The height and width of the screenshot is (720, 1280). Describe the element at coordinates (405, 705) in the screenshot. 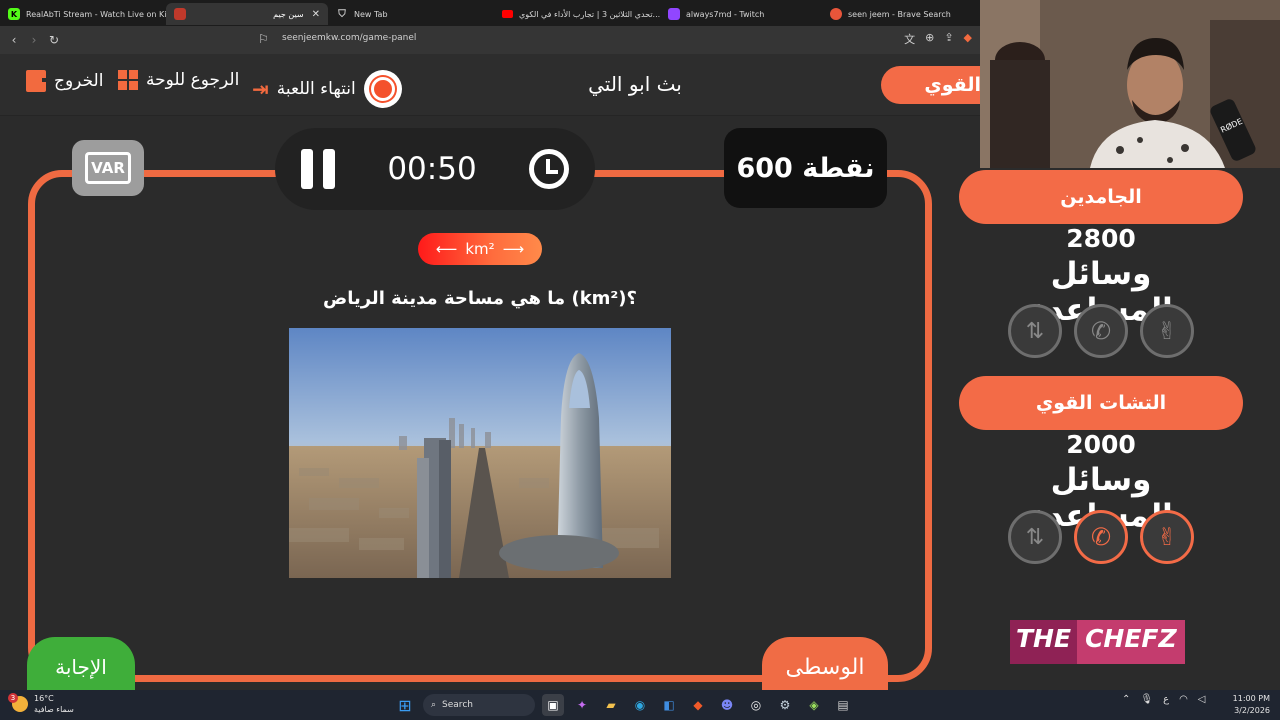

I see `windows-start-icon: ⊞` at that location.